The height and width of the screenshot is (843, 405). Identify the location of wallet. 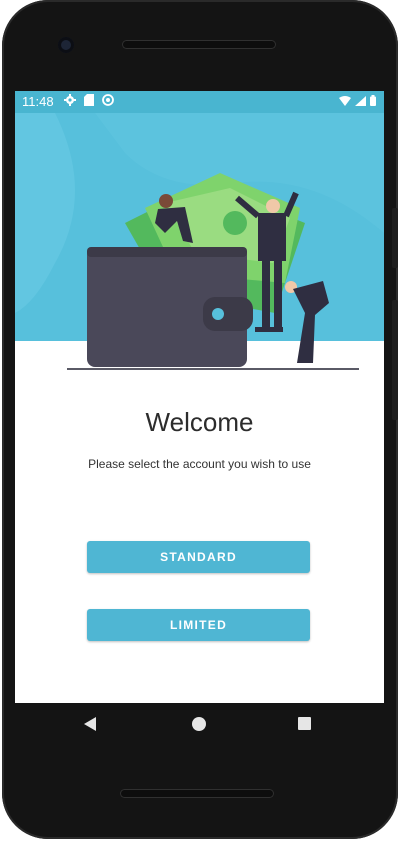
(170, 307).